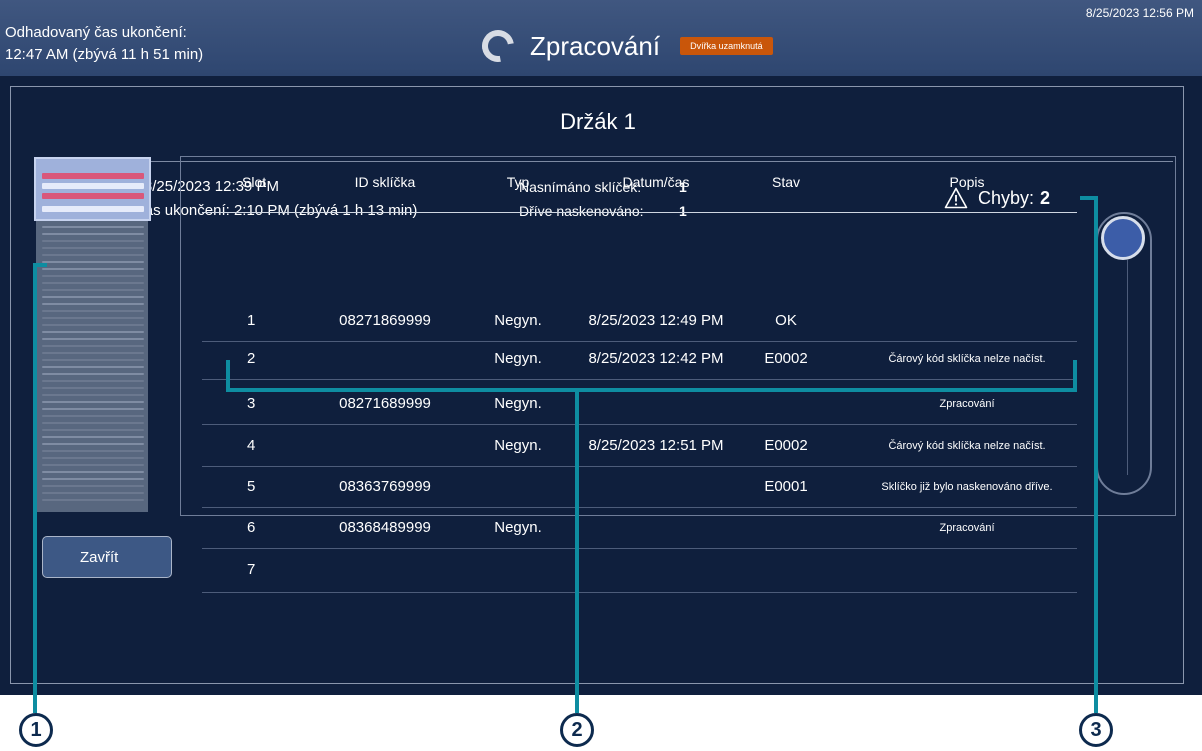 Image resolution: width=1202 pixels, height=751 pixels. I want to click on table-header-divider, so click(639, 212).